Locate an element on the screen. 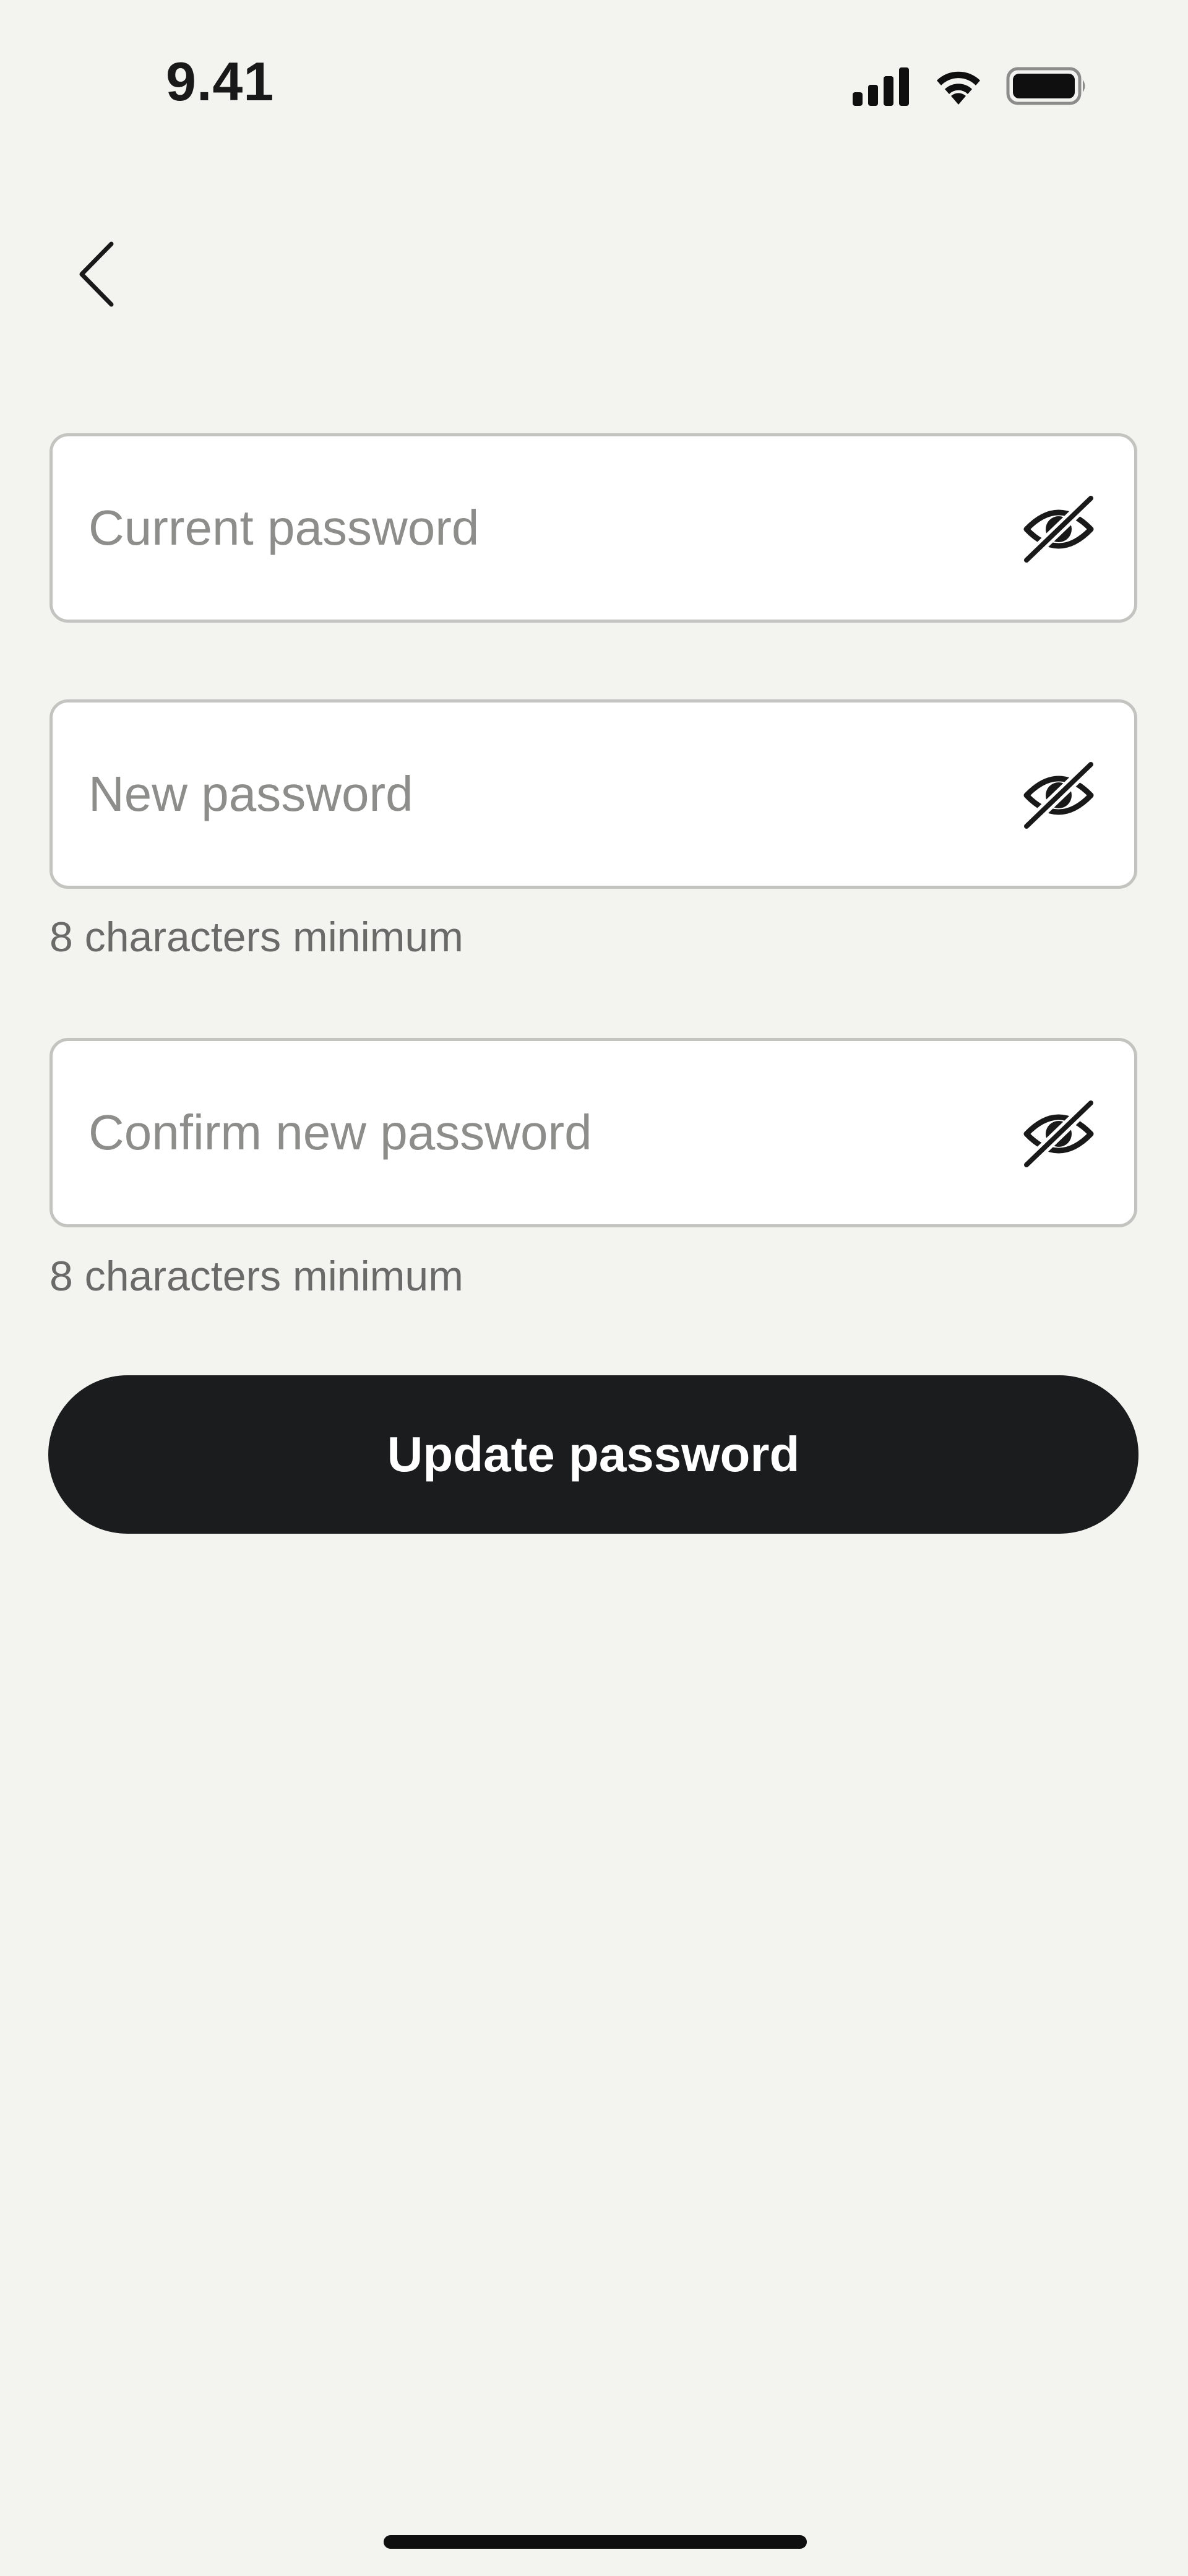  back-button is located at coordinates (96, 275).